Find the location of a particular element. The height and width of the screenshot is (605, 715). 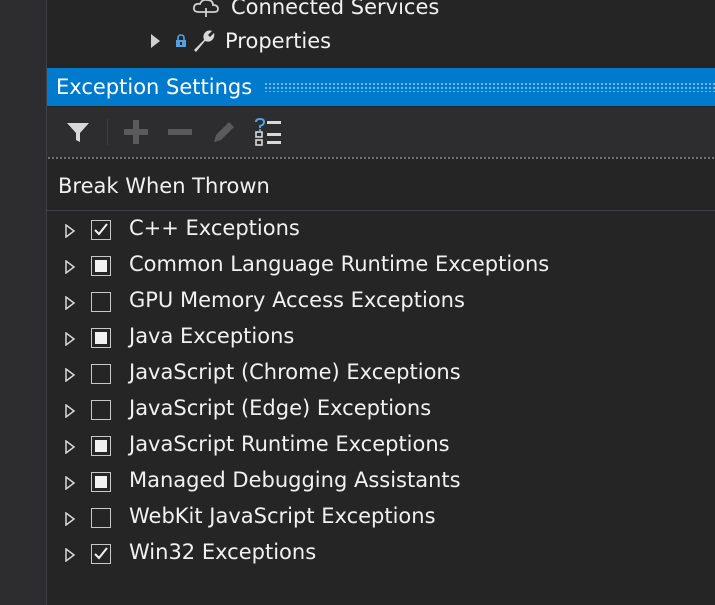

list-item-label: GPU Memory Access Exceptions is located at coordinates (297, 300).